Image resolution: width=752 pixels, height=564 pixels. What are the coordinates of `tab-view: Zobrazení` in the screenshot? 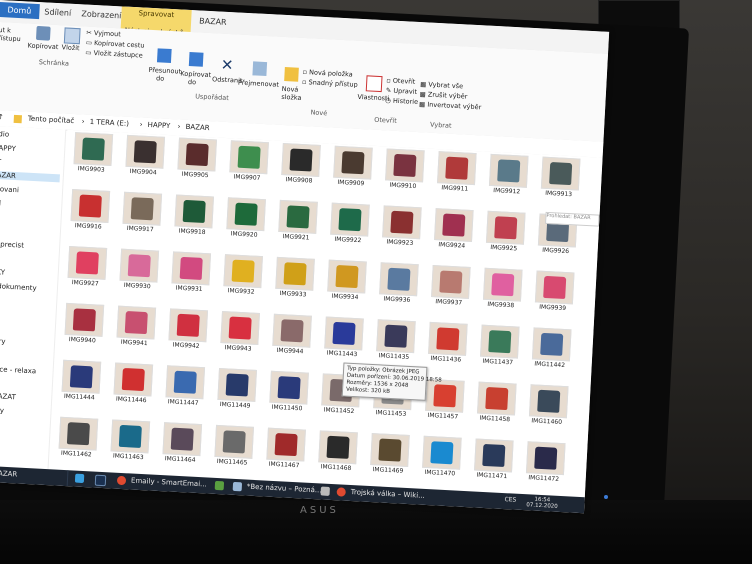 It's located at (101, 14).